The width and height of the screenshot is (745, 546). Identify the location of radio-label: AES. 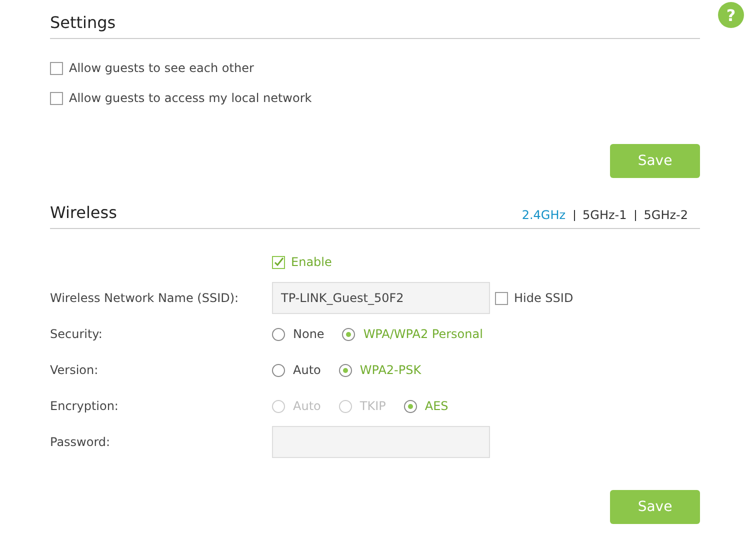
(436, 406).